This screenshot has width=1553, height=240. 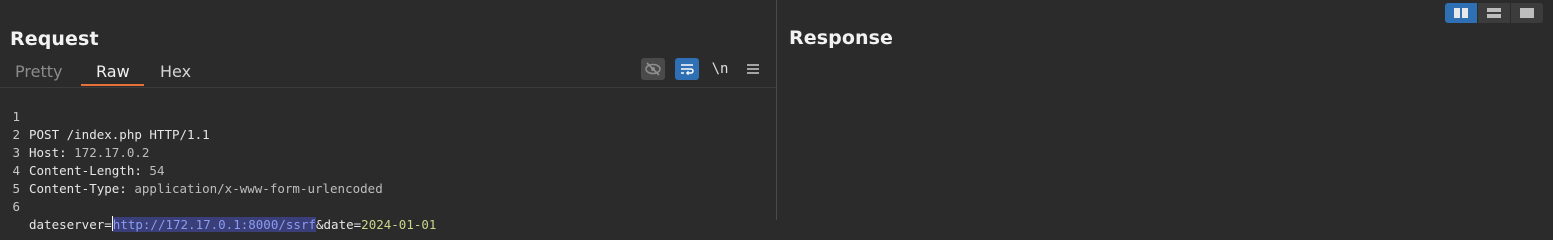 What do you see at coordinates (112, 85) in the screenshot?
I see `active-tab-indicator` at bounding box center [112, 85].